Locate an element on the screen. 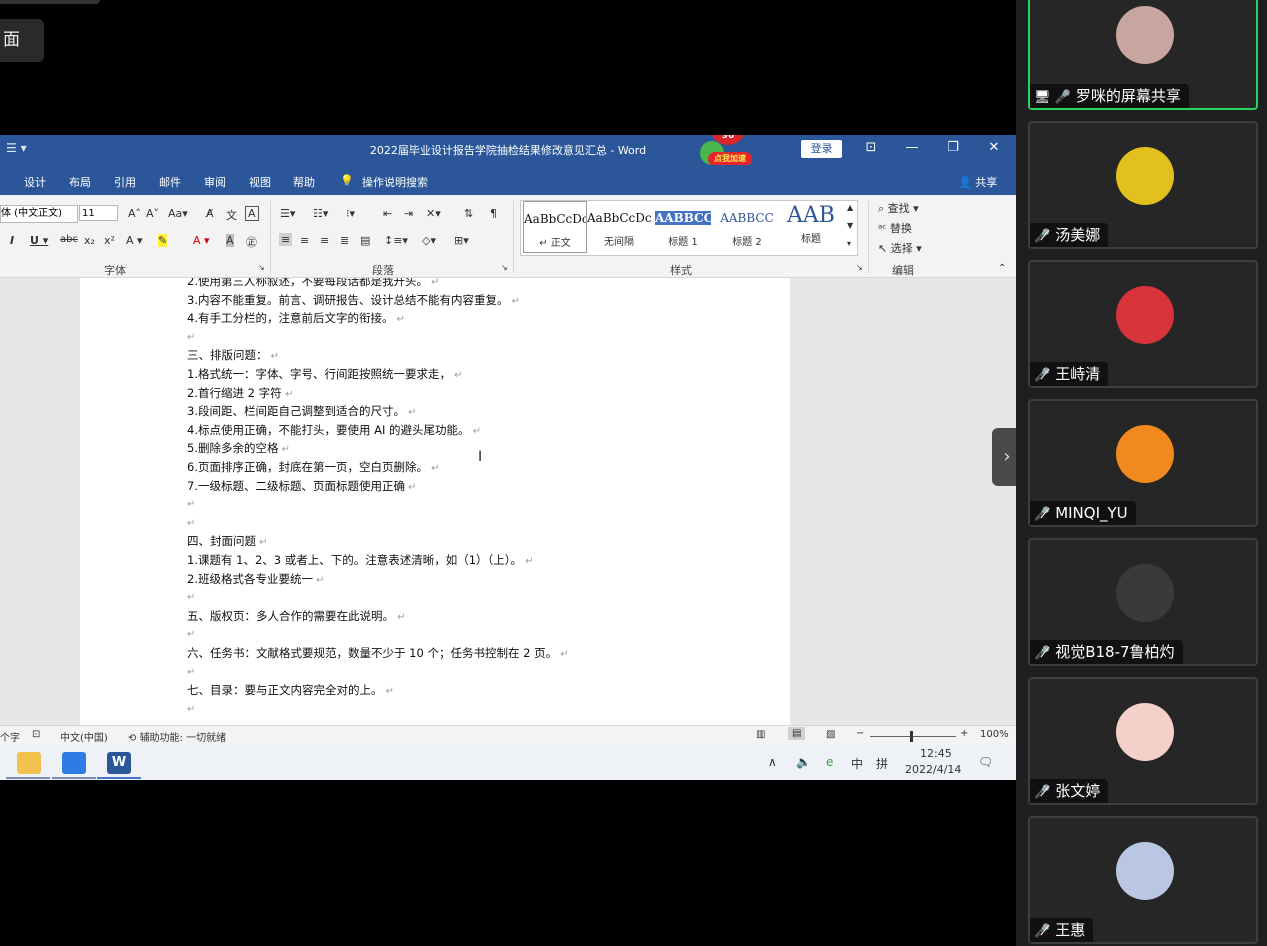 This screenshot has height=946, width=1267. underline-icon: U ▾ is located at coordinates (39, 240).